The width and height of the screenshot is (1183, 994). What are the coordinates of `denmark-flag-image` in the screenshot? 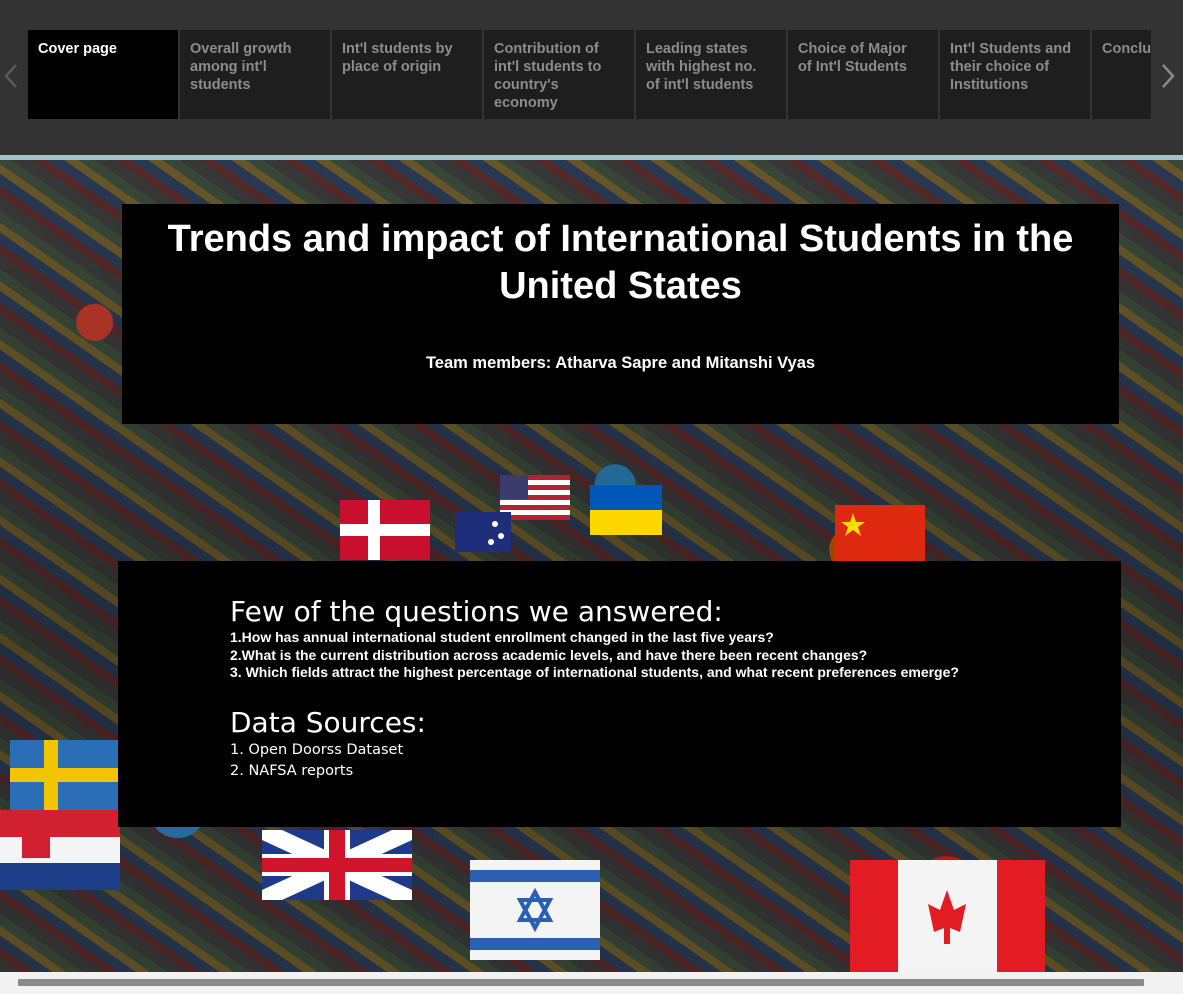 It's located at (385, 530).